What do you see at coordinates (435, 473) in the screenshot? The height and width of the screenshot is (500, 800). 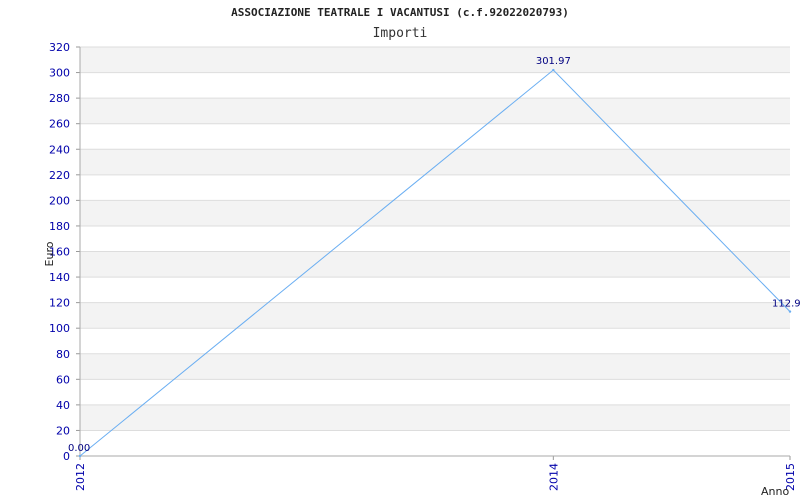 I see `x-axis-ticks: 2012 2014 2015` at bounding box center [435, 473].